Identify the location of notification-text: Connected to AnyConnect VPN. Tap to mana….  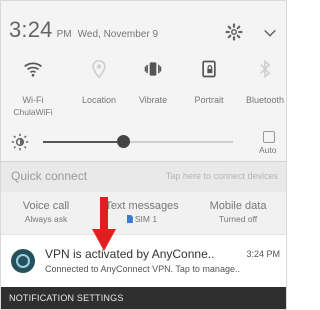
(142, 269).